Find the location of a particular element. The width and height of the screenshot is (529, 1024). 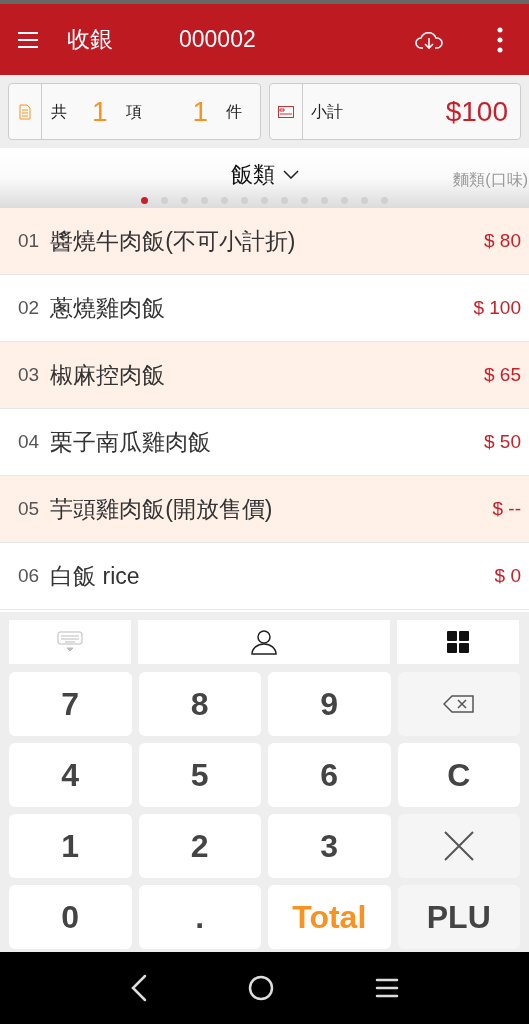

menu-icon is located at coordinates (28, 39).